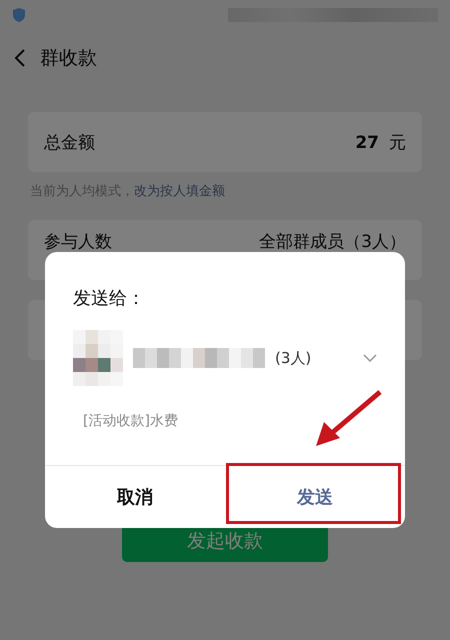 The image size is (450, 640). What do you see at coordinates (69, 143) in the screenshot?
I see `amount-label: 总金额` at bounding box center [69, 143].